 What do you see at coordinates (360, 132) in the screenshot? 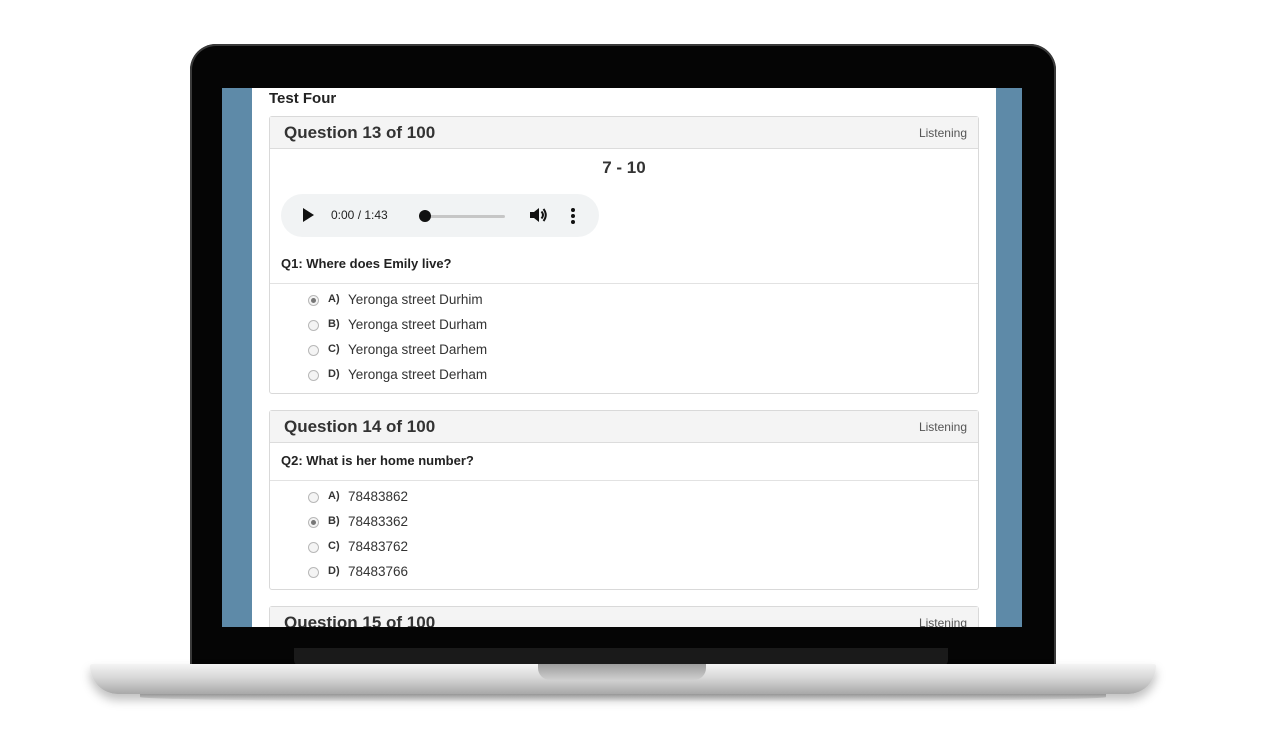
I see `question-title: Question 13 of 100` at bounding box center [360, 132].